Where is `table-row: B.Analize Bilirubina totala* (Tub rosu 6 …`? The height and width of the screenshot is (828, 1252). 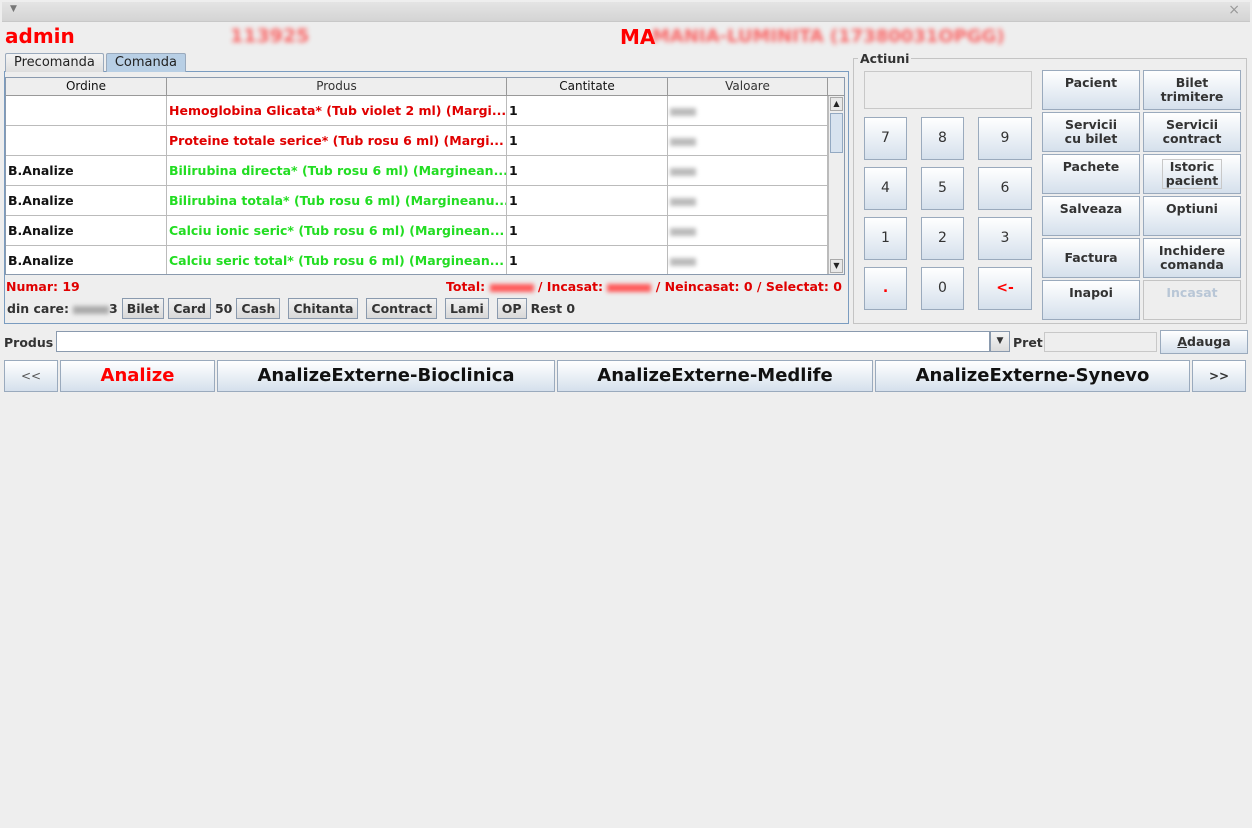 table-row: B.Analize Bilirubina totala* (Tub rosu 6 … is located at coordinates (425, 201).